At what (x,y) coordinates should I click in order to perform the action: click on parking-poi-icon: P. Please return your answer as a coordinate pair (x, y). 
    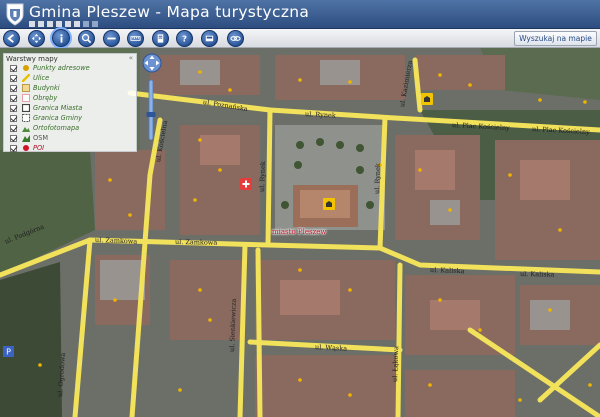
    Looking at the image, I should click on (8, 351).